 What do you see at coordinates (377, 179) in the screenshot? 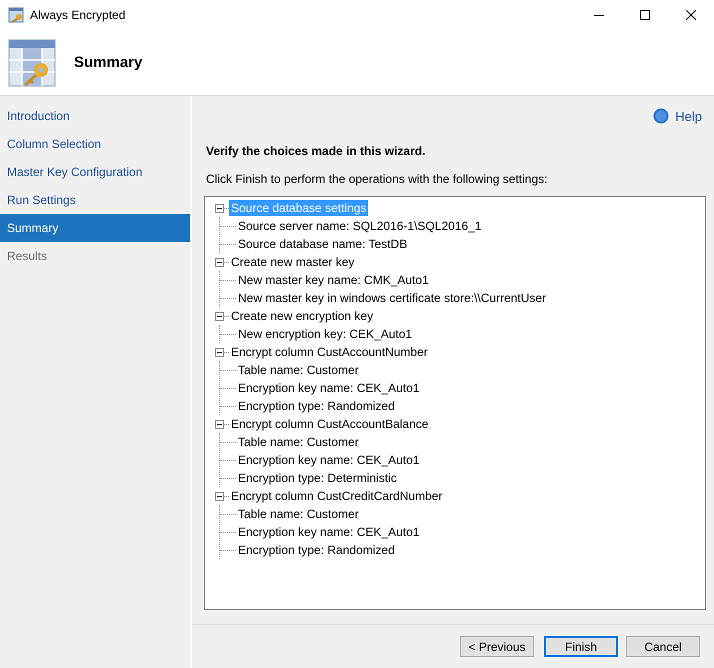
I see `instruction-text: Click Finish to perform the operations with the following settings:` at bounding box center [377, 179].